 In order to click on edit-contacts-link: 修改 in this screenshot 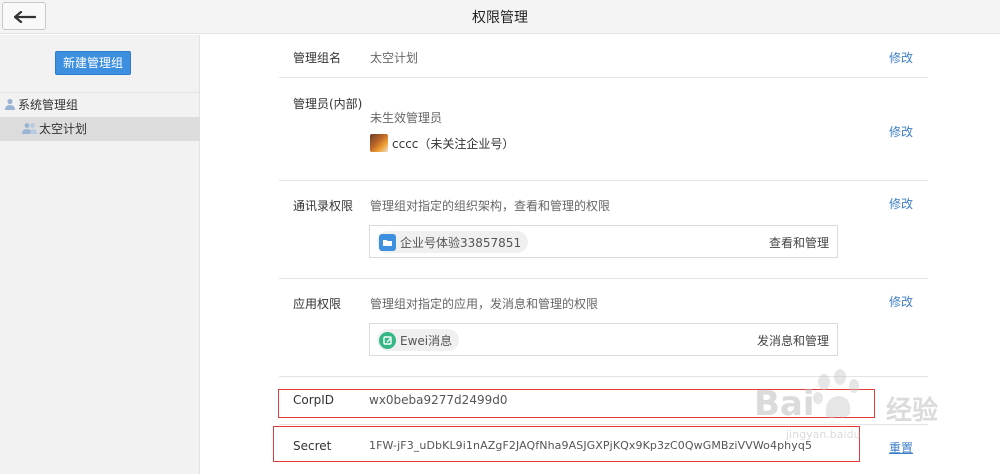, I will do `click(901, 203)`.